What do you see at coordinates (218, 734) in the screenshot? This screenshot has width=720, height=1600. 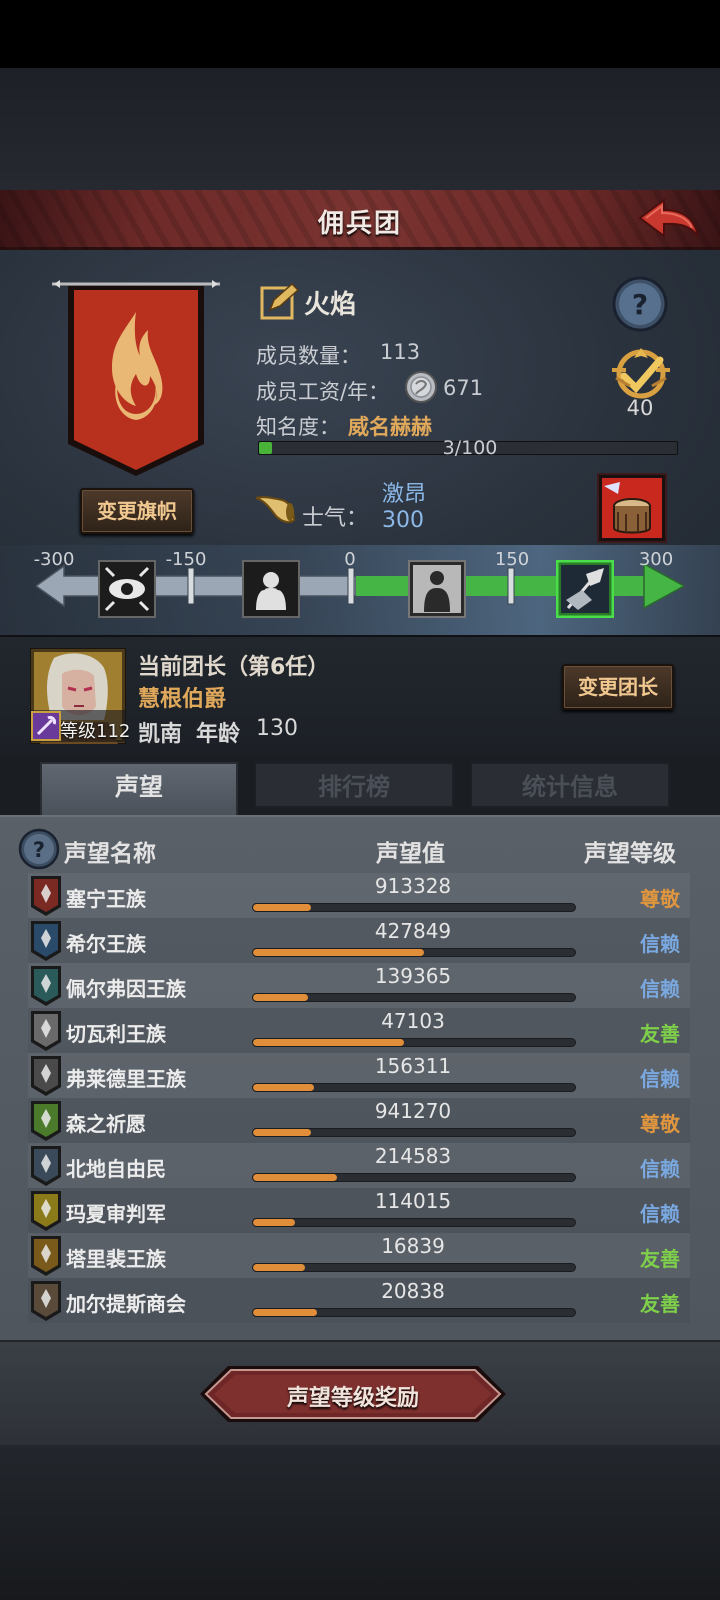 I see `leader-age-label: 年龄` at bounding box center [218, 734].